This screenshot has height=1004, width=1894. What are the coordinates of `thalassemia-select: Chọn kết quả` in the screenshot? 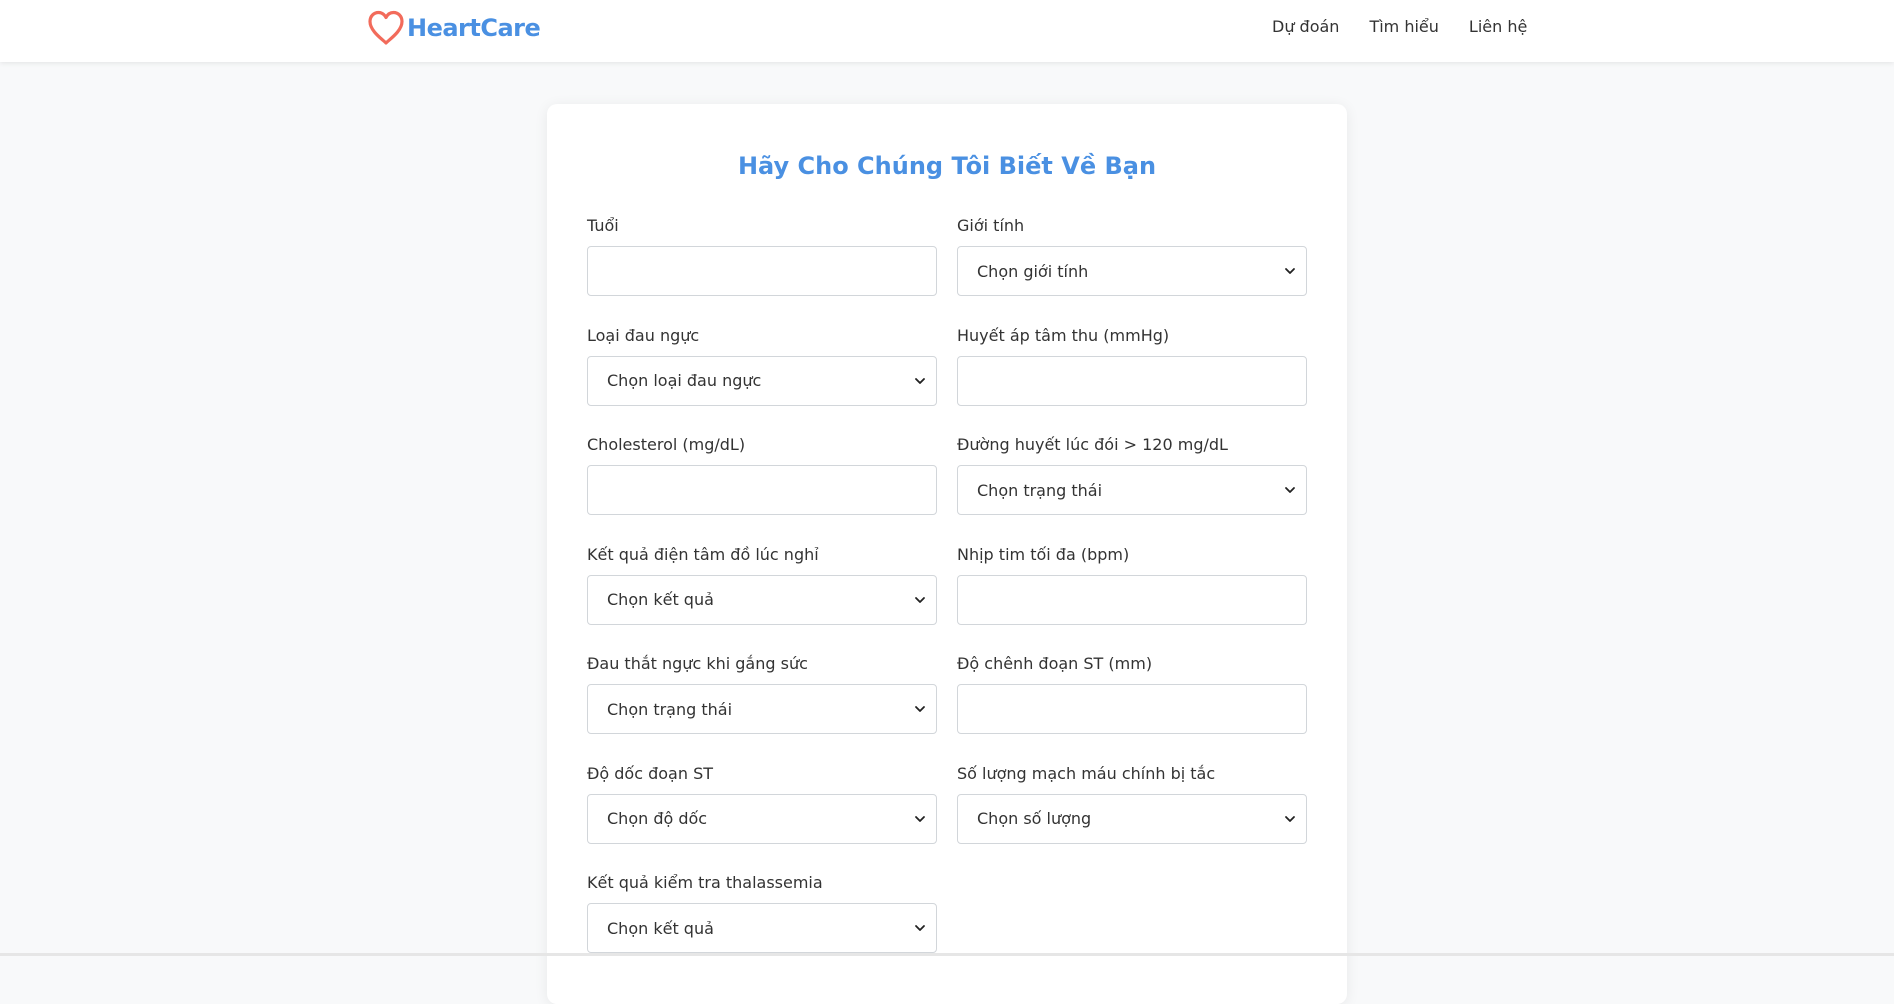 It's located at (762, 928).